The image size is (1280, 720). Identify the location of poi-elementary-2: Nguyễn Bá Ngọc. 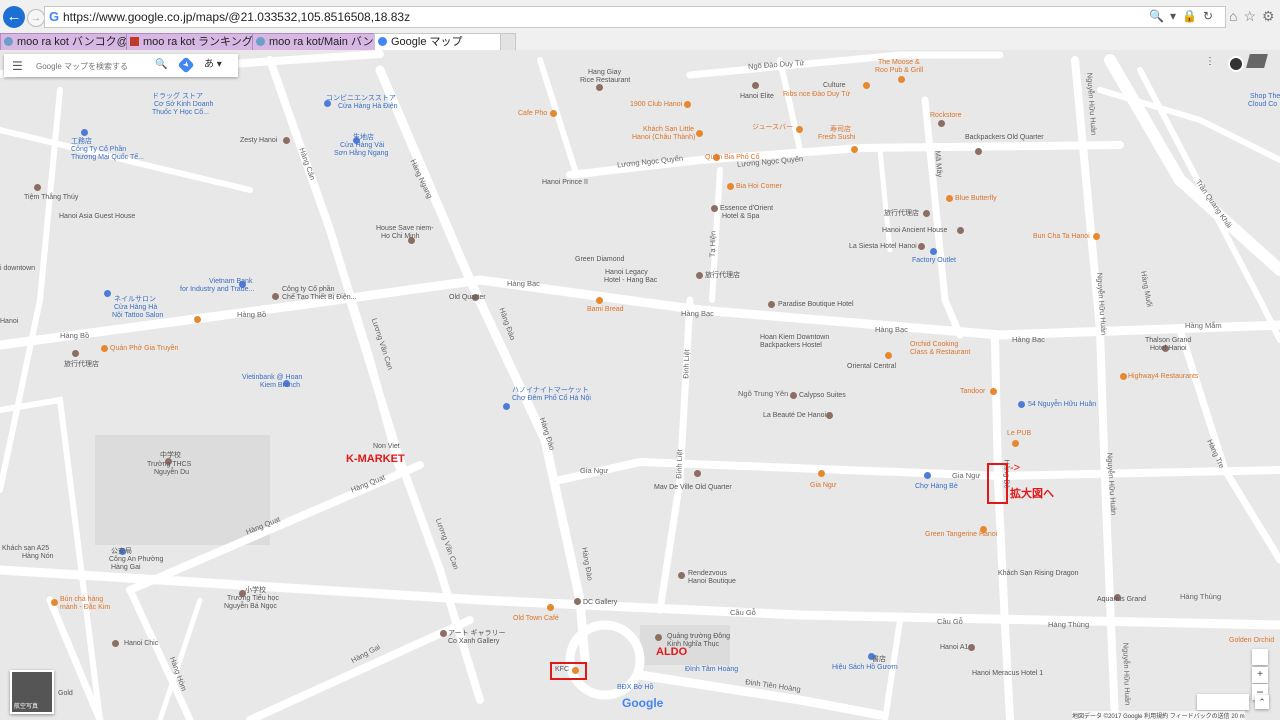
(250, 607).